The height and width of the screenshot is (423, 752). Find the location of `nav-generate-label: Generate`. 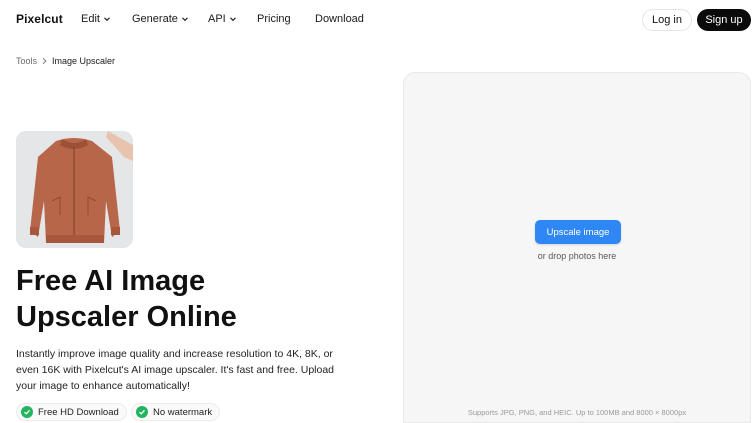

nav-generate-label: Generate is located at coordinates (155, 19).